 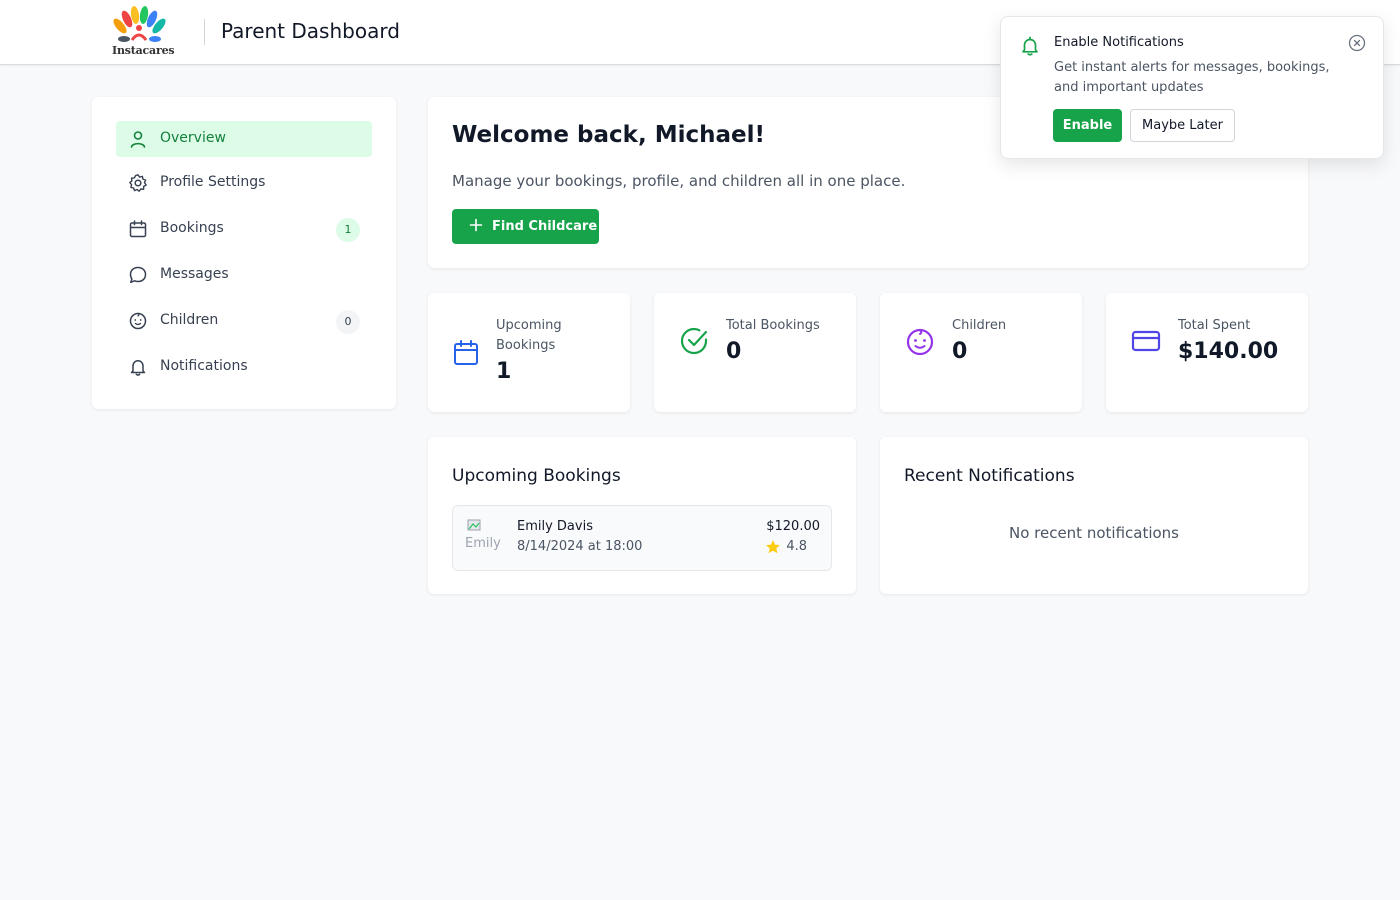 What do you see at coordinates (193, 138) in the screenshot?
I see `sidebar-item-label: Overview` at bounding box center [193, 138].